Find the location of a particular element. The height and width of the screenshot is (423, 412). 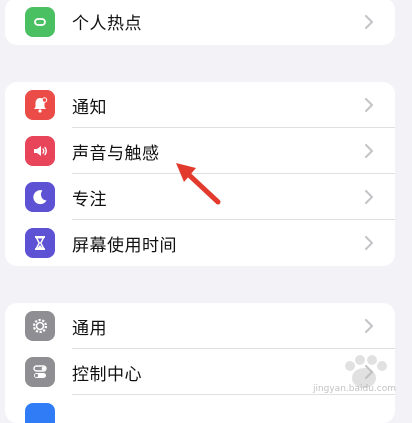

settings-row-sounds-haptics: 声音与触感 is located at coordinates (200, 151).